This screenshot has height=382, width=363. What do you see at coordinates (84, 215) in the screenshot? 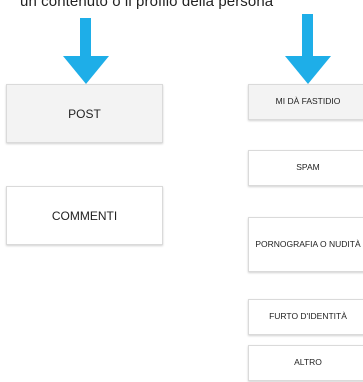
I see `comments-button: COMMENTI` at bounding box center [84, 215].